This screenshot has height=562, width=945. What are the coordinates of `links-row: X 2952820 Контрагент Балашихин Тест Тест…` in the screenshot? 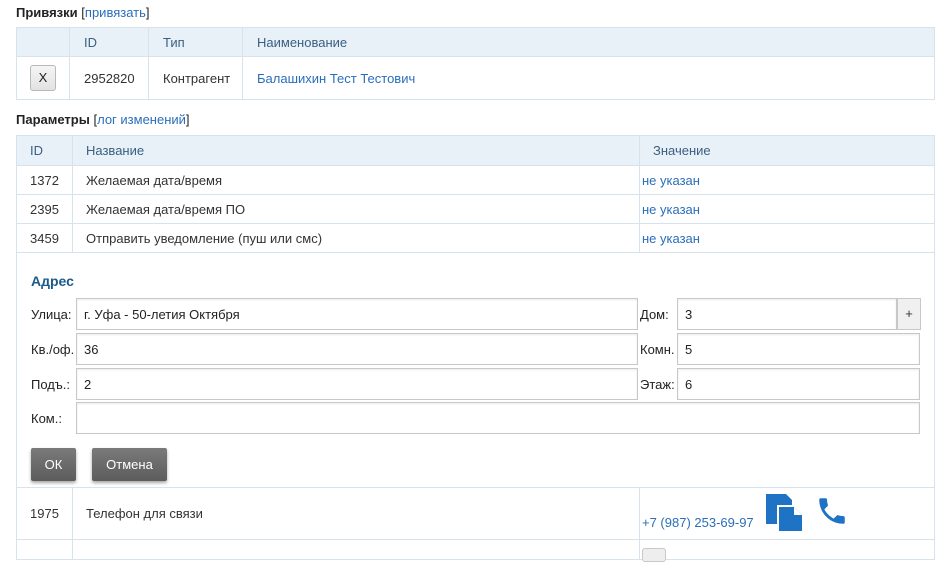 It's located at (475, 78).